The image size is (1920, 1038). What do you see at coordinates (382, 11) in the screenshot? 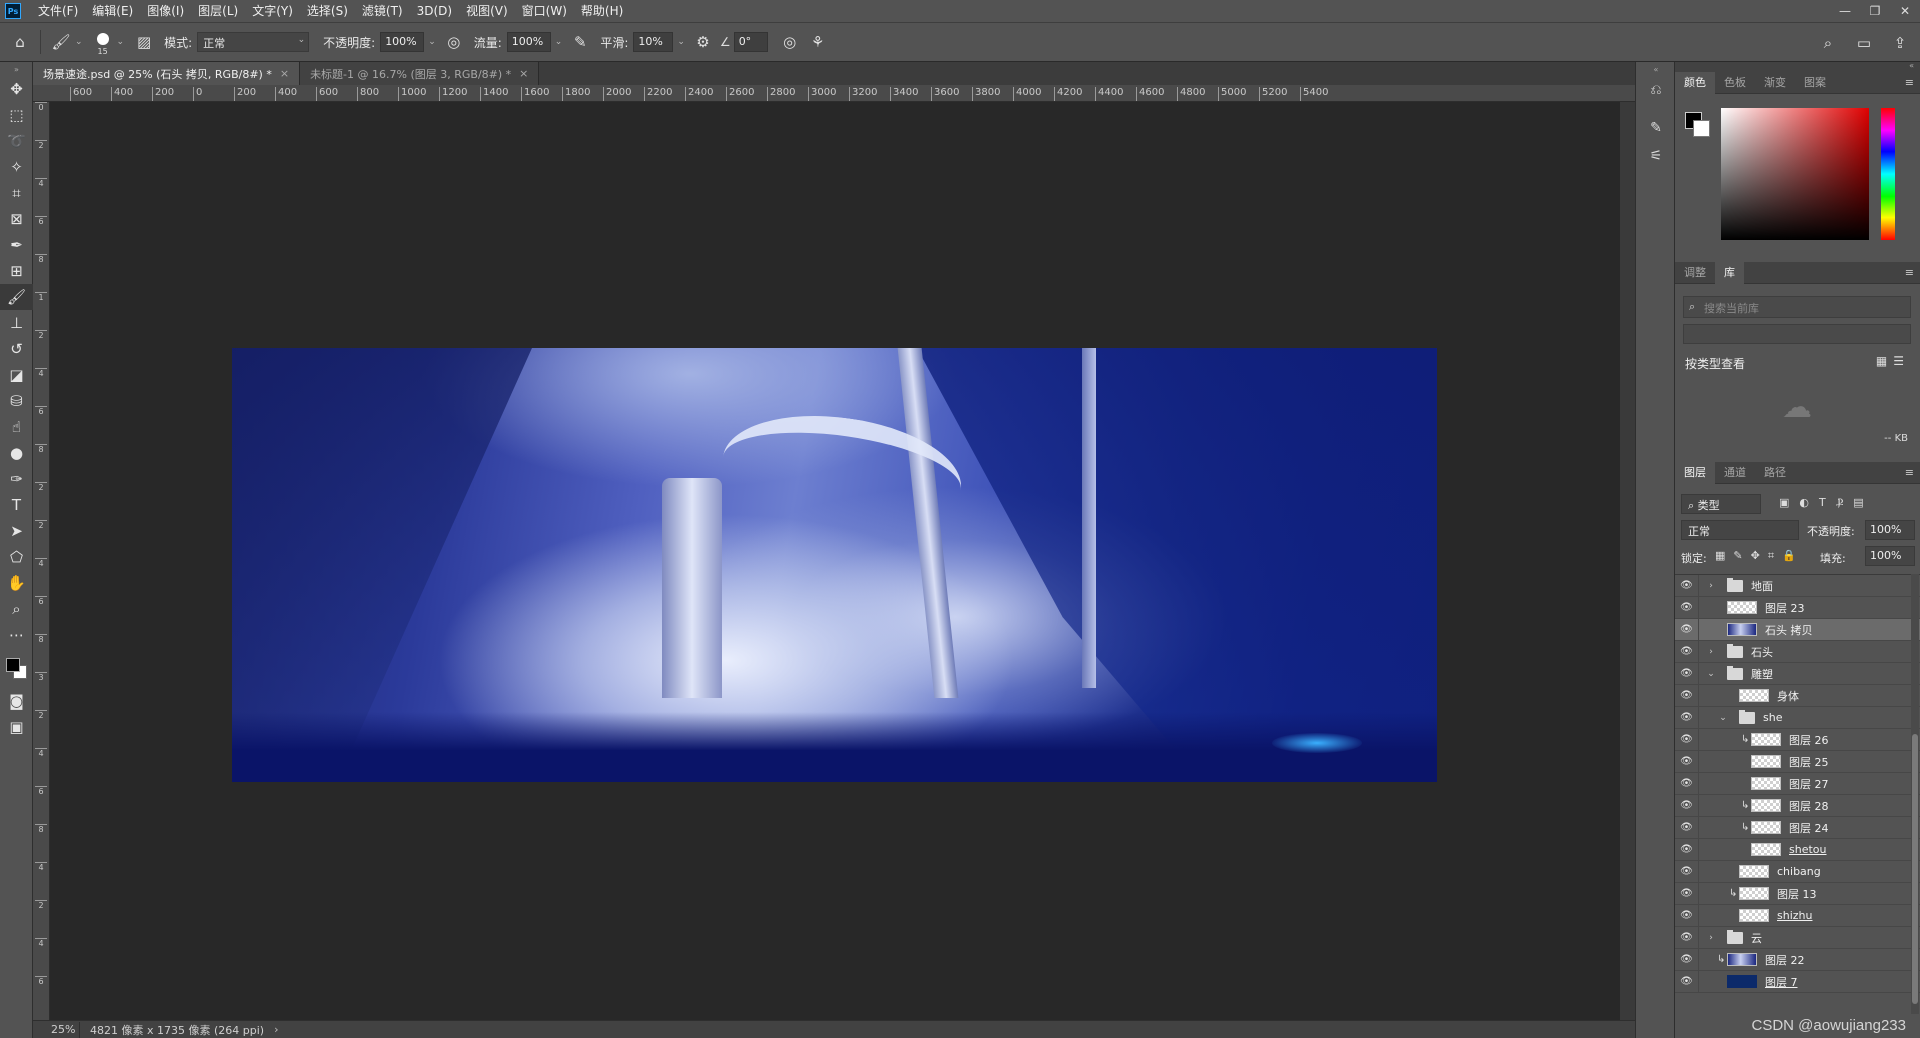
I see `menu-filter: 滤镜(T)` at bounding box center [382, 11].